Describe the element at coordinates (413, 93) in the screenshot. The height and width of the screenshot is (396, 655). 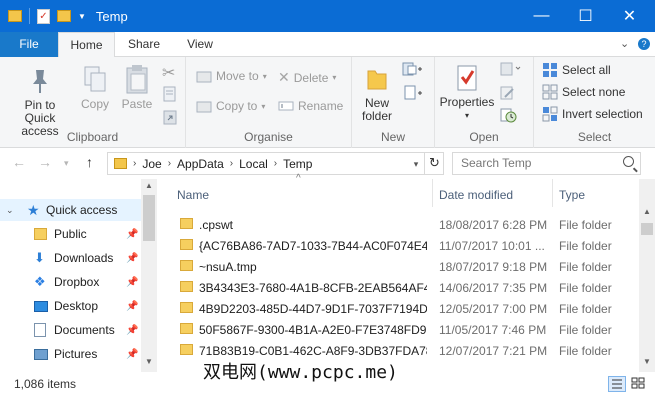
I see `easy-access-icon` at that location.